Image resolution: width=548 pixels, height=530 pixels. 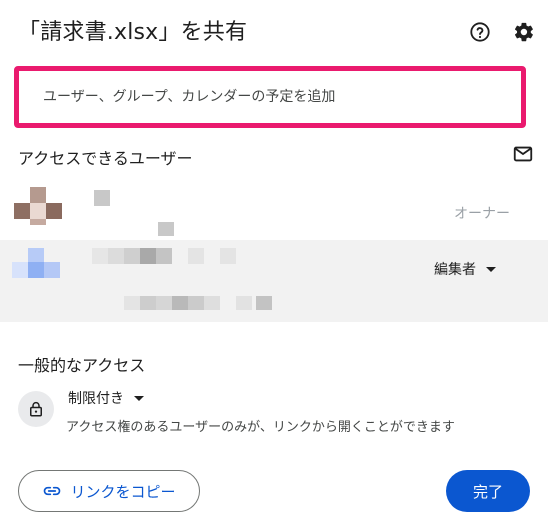 I want to click on done-button: 完了, so click(x=488, y=491).